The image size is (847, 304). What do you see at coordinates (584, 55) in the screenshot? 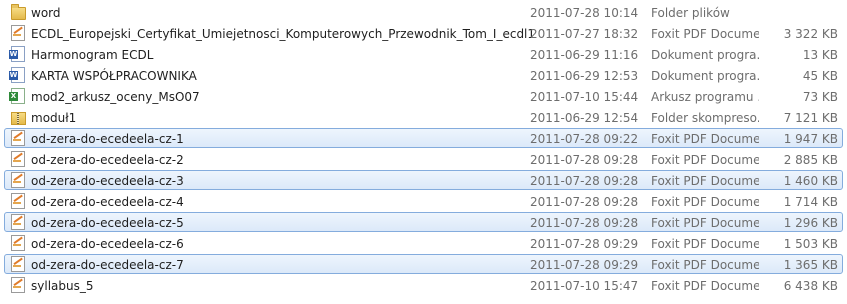
I see `file-date: 2011-06-29 11:16` at bounding box center [584, 55].